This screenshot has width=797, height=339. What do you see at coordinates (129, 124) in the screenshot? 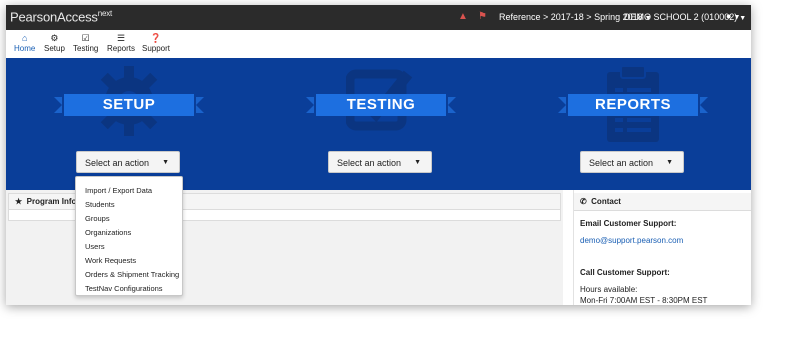
I see `setup-section: SETUP Select an action ▼` at bounding box center [129, 124].